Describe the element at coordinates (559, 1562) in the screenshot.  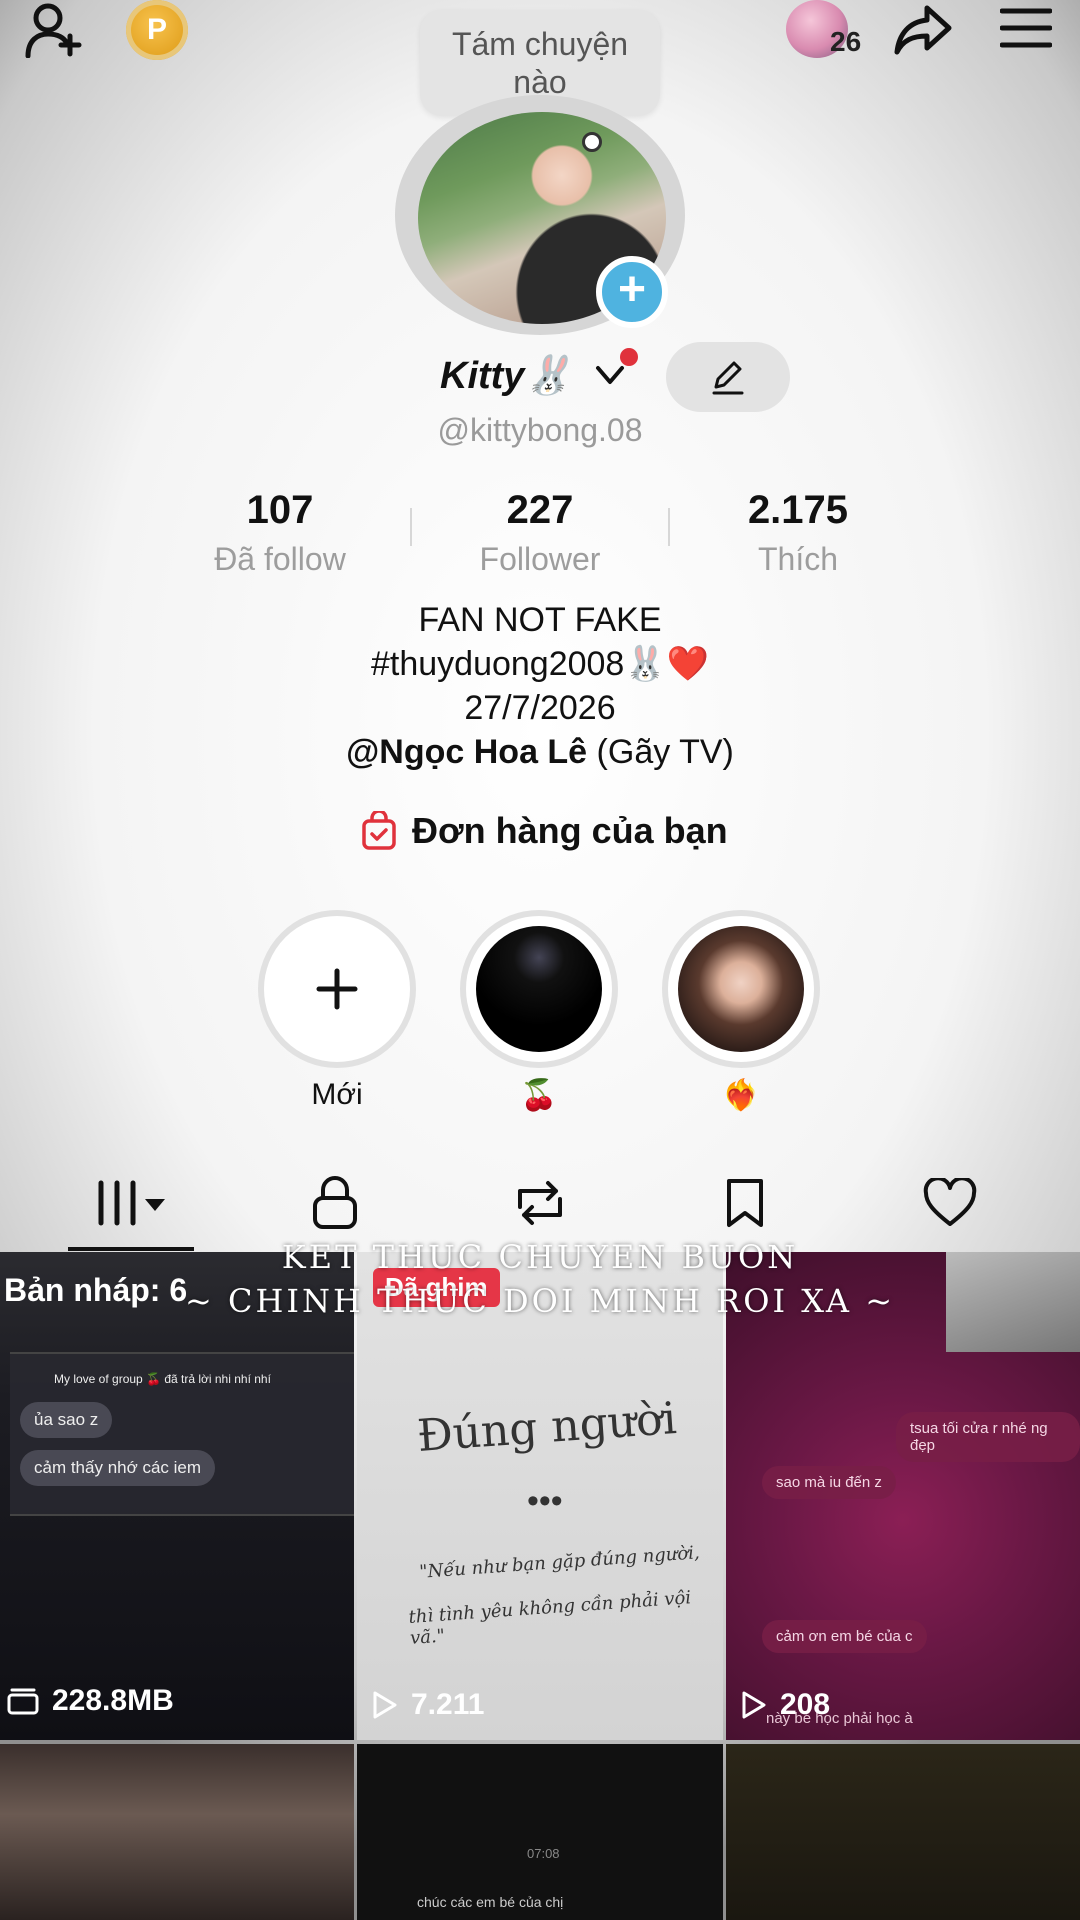
I see `quote-line-1: "Nếu như bạn gặp đúng người,` at that location.